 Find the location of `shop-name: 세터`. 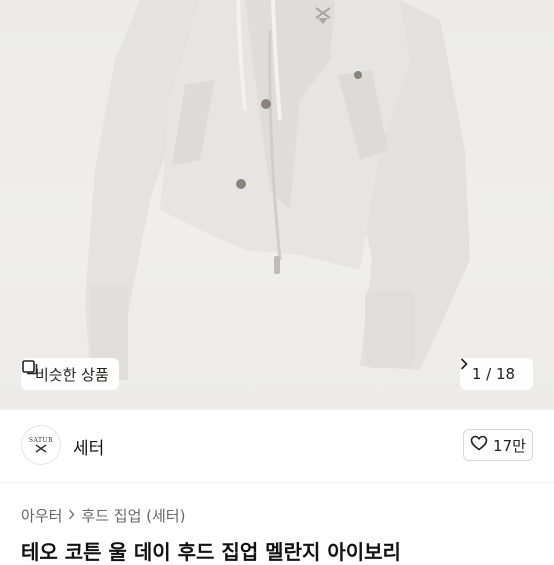

shop-name: 세터 is located at coordinates (88, 446).